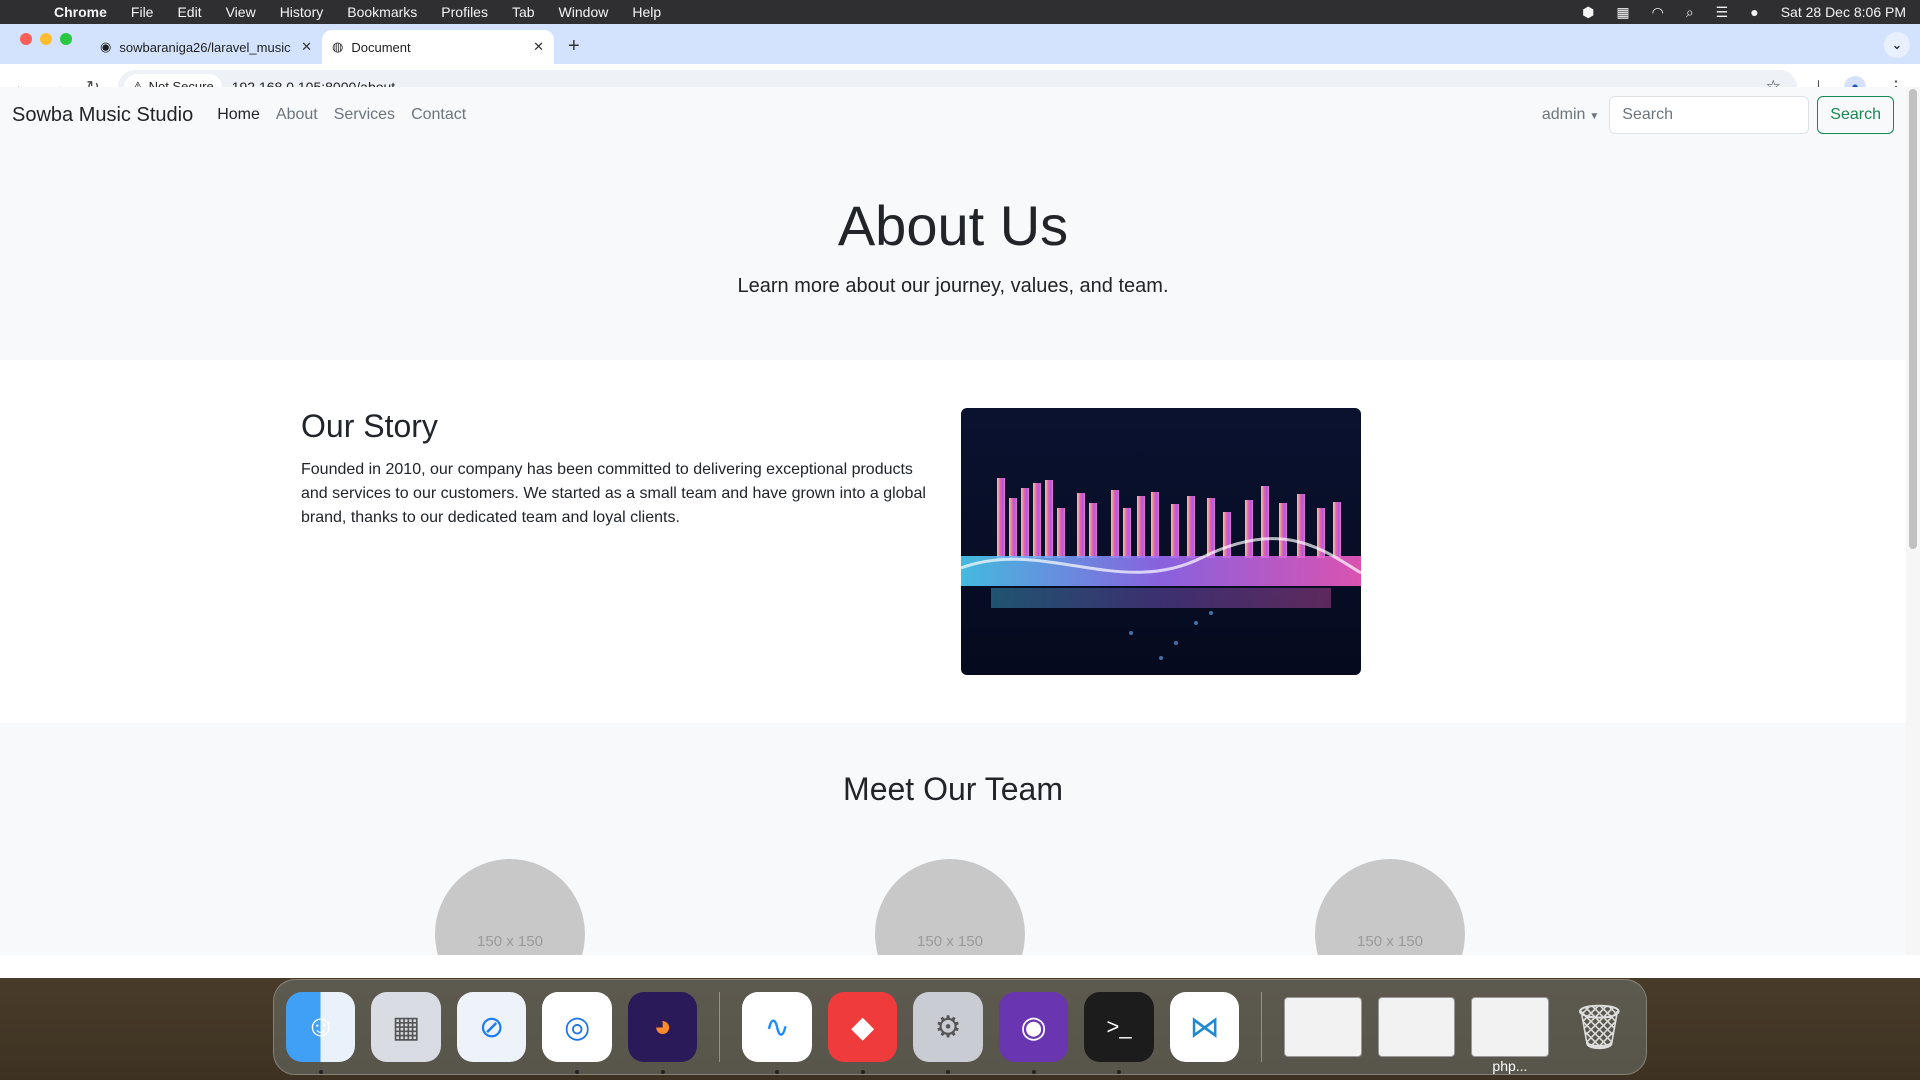  Describe the element at coordinates (438, 115) in the screenshot. I see `nav-contact: Contact` at that location.